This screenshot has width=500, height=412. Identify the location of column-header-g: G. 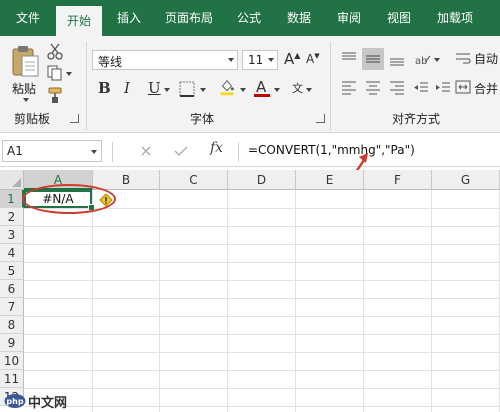
(466, 180).